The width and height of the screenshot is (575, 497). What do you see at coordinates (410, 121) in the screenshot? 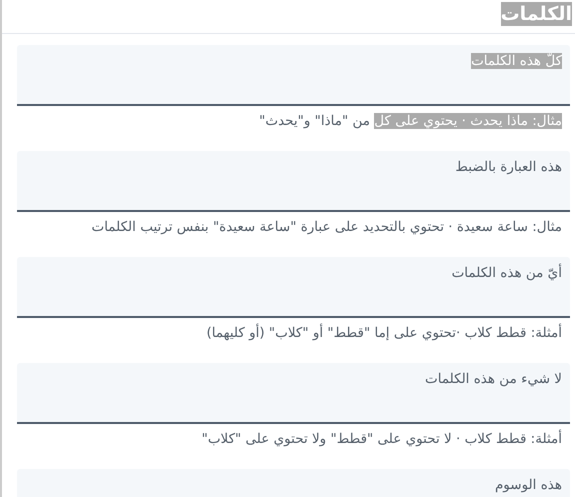
I see `example-text: مثال: ماذا يحدث · يحتوي على كل من "ماذا" و"يحدث"` at bounding box center [410, 121].